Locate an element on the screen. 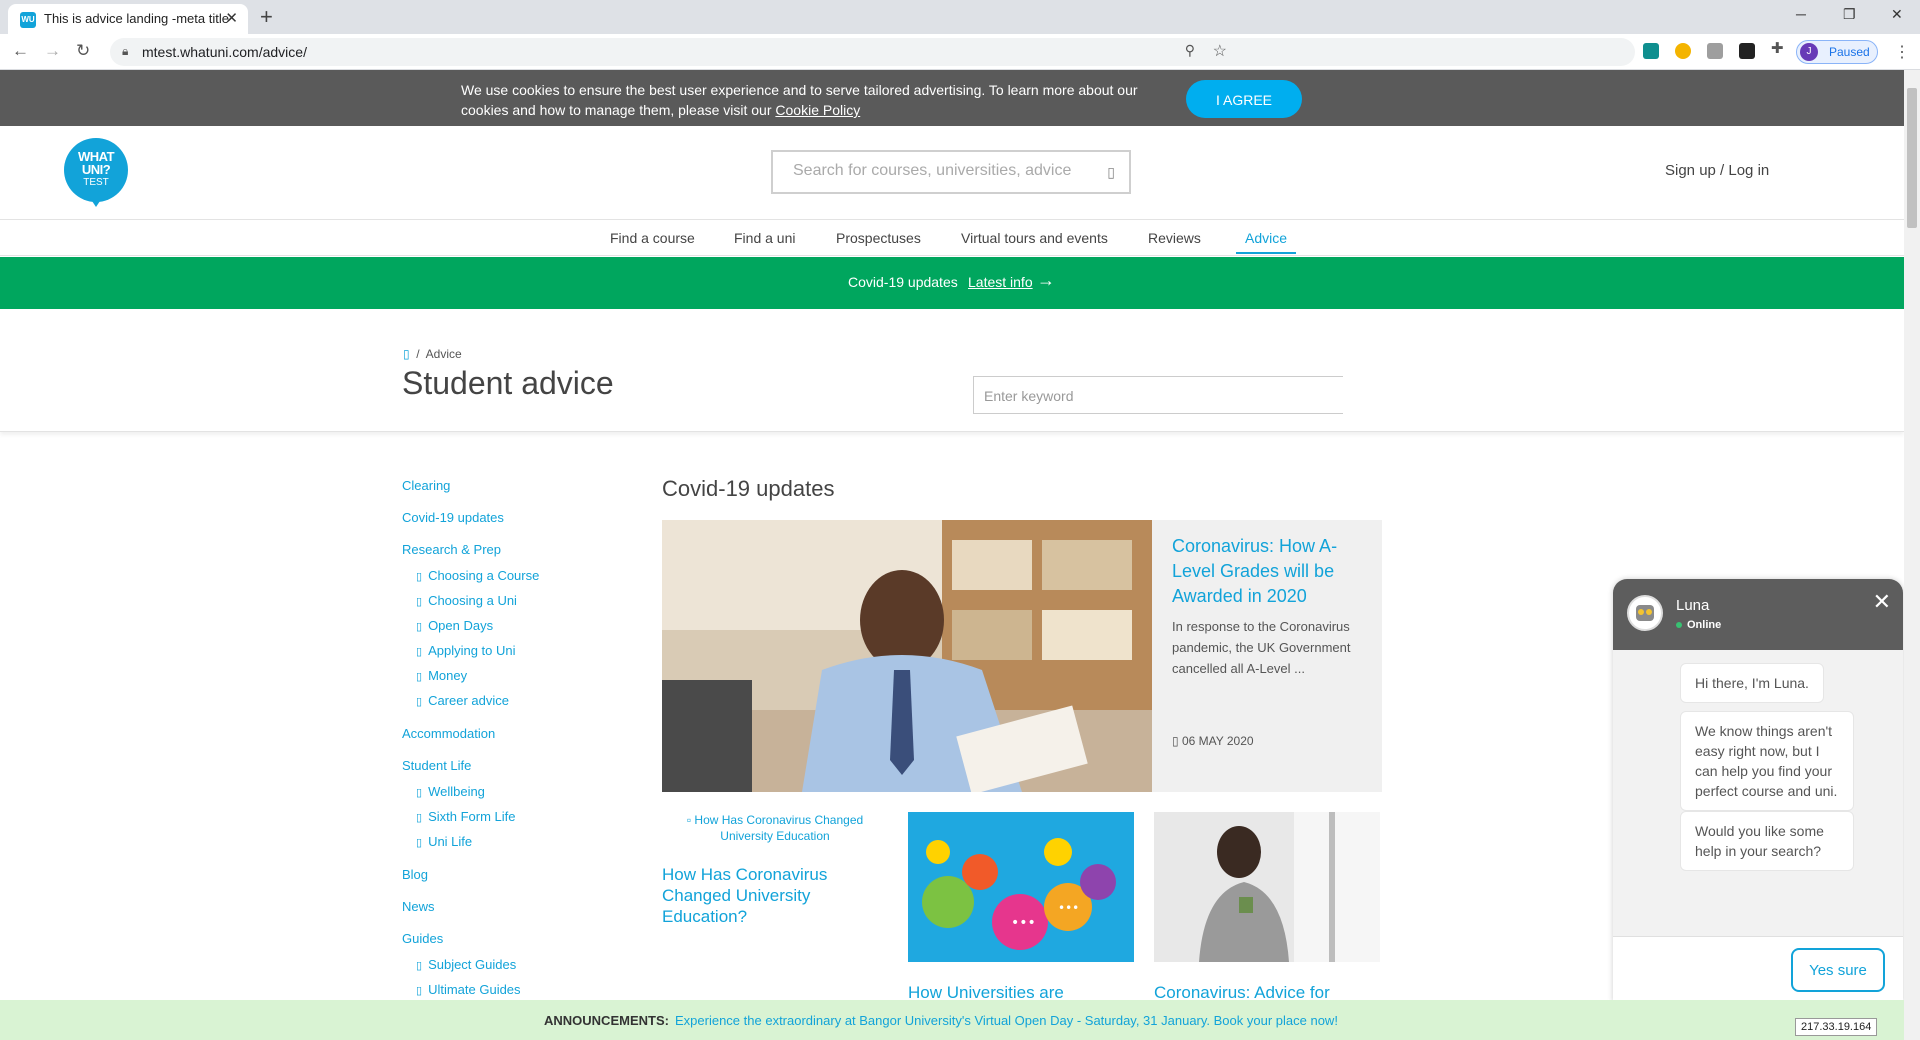 This screenshot has width=1920, height=1040. sidebar-subitem: ▯ Applying to Uni is located at coordinates (466, 650).